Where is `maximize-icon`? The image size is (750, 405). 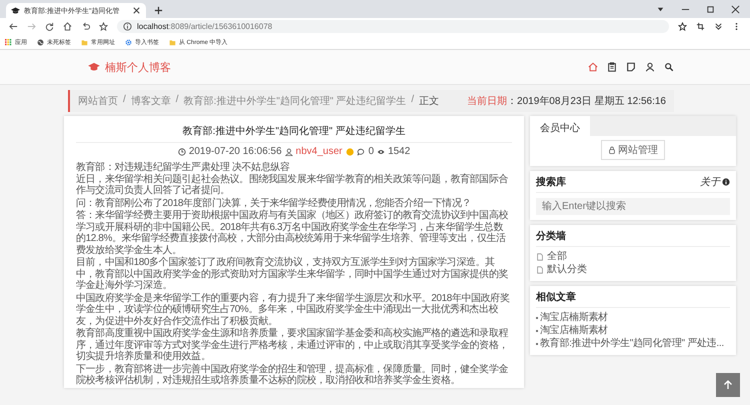 maximize-icon is located at coordinates (710, 9).